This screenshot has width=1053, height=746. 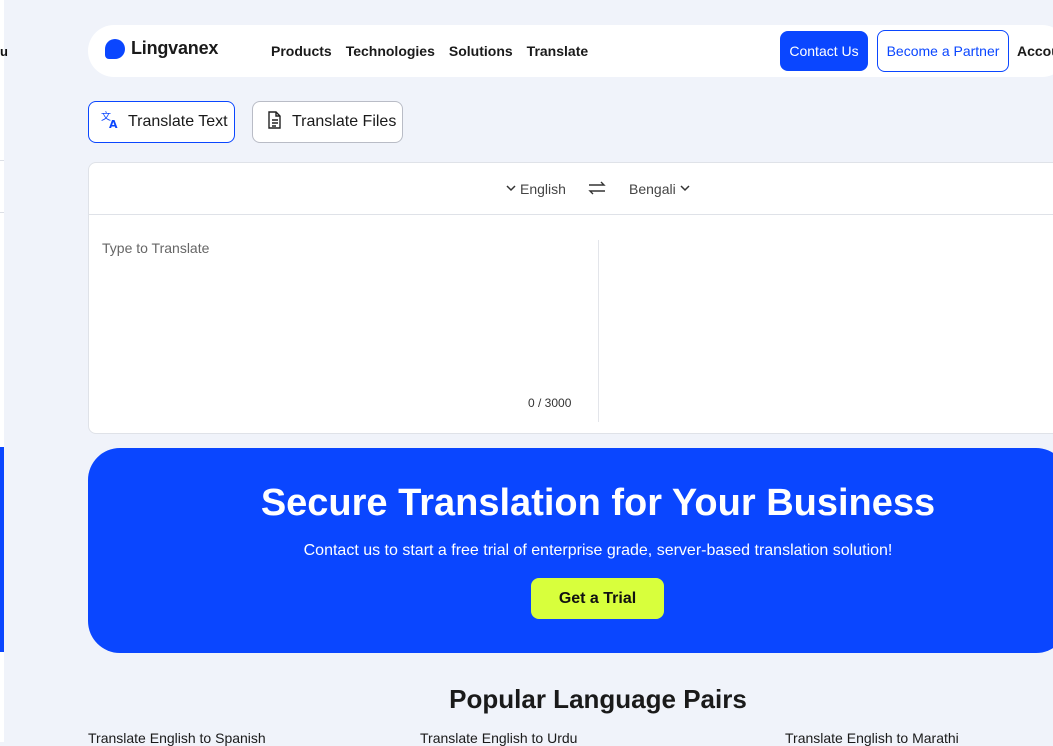 I want to click on tab-translate-files-label: Translate Files, so click(x=344, y=121).